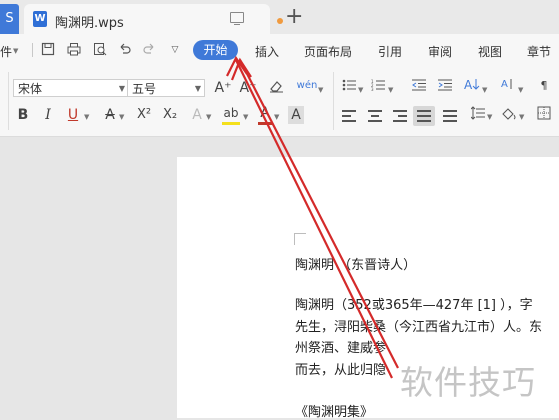 The height and width of the screenshot is (420, 559). I want to click on collection-title: 《陶渊明集》, so click(334, 412).